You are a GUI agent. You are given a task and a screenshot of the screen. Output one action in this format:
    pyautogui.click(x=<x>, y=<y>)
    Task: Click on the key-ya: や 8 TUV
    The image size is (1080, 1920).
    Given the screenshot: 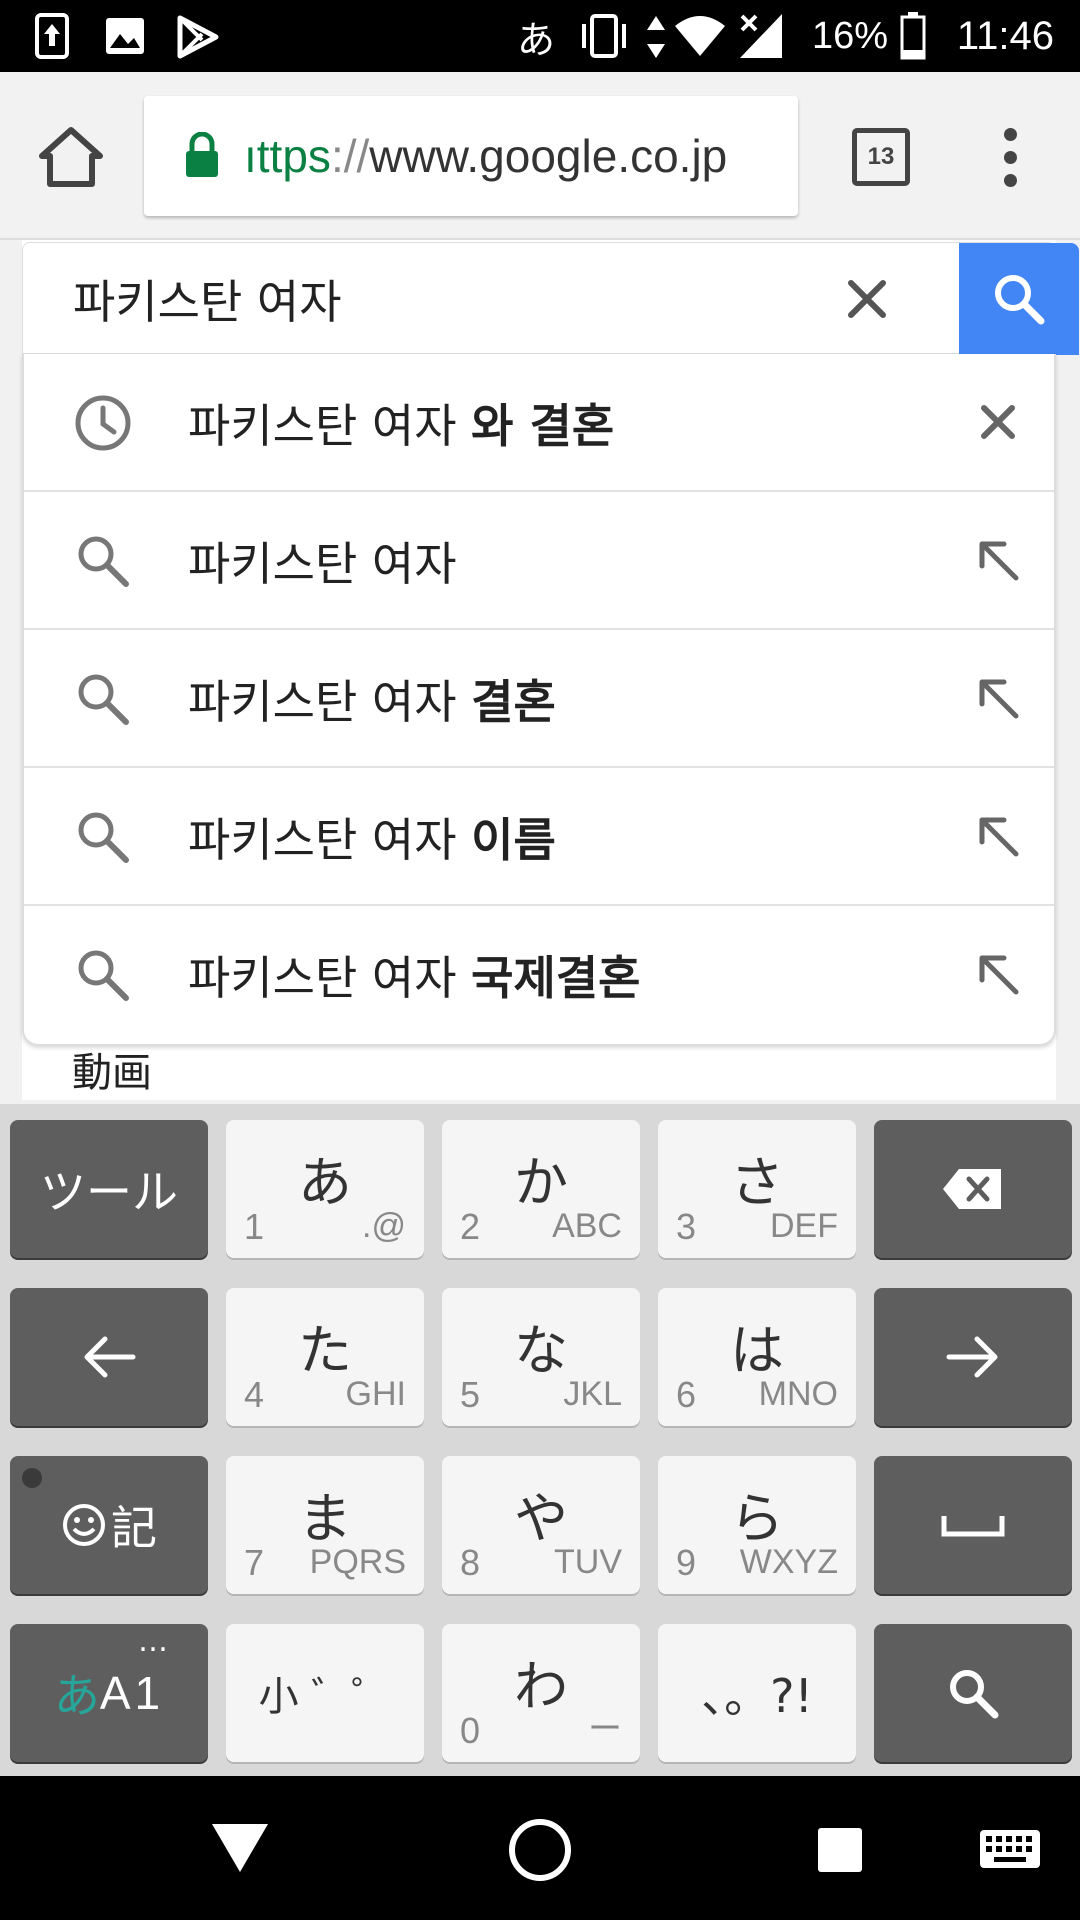 What is the action you would take?
    pyautogui.click(x=541, y=1525)
    